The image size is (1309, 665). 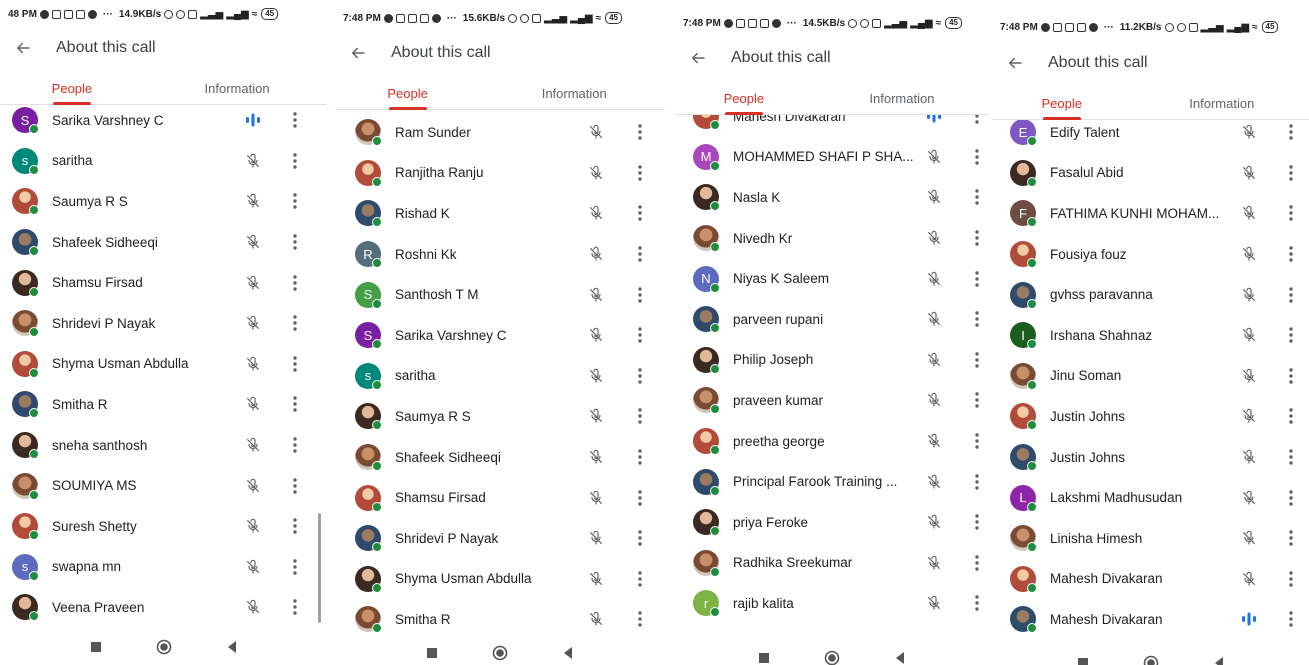 What do you see at coordinates (831, 197) in the screenshot?
I see `participant-row: Nasla K` at bounding box center [831, 197].